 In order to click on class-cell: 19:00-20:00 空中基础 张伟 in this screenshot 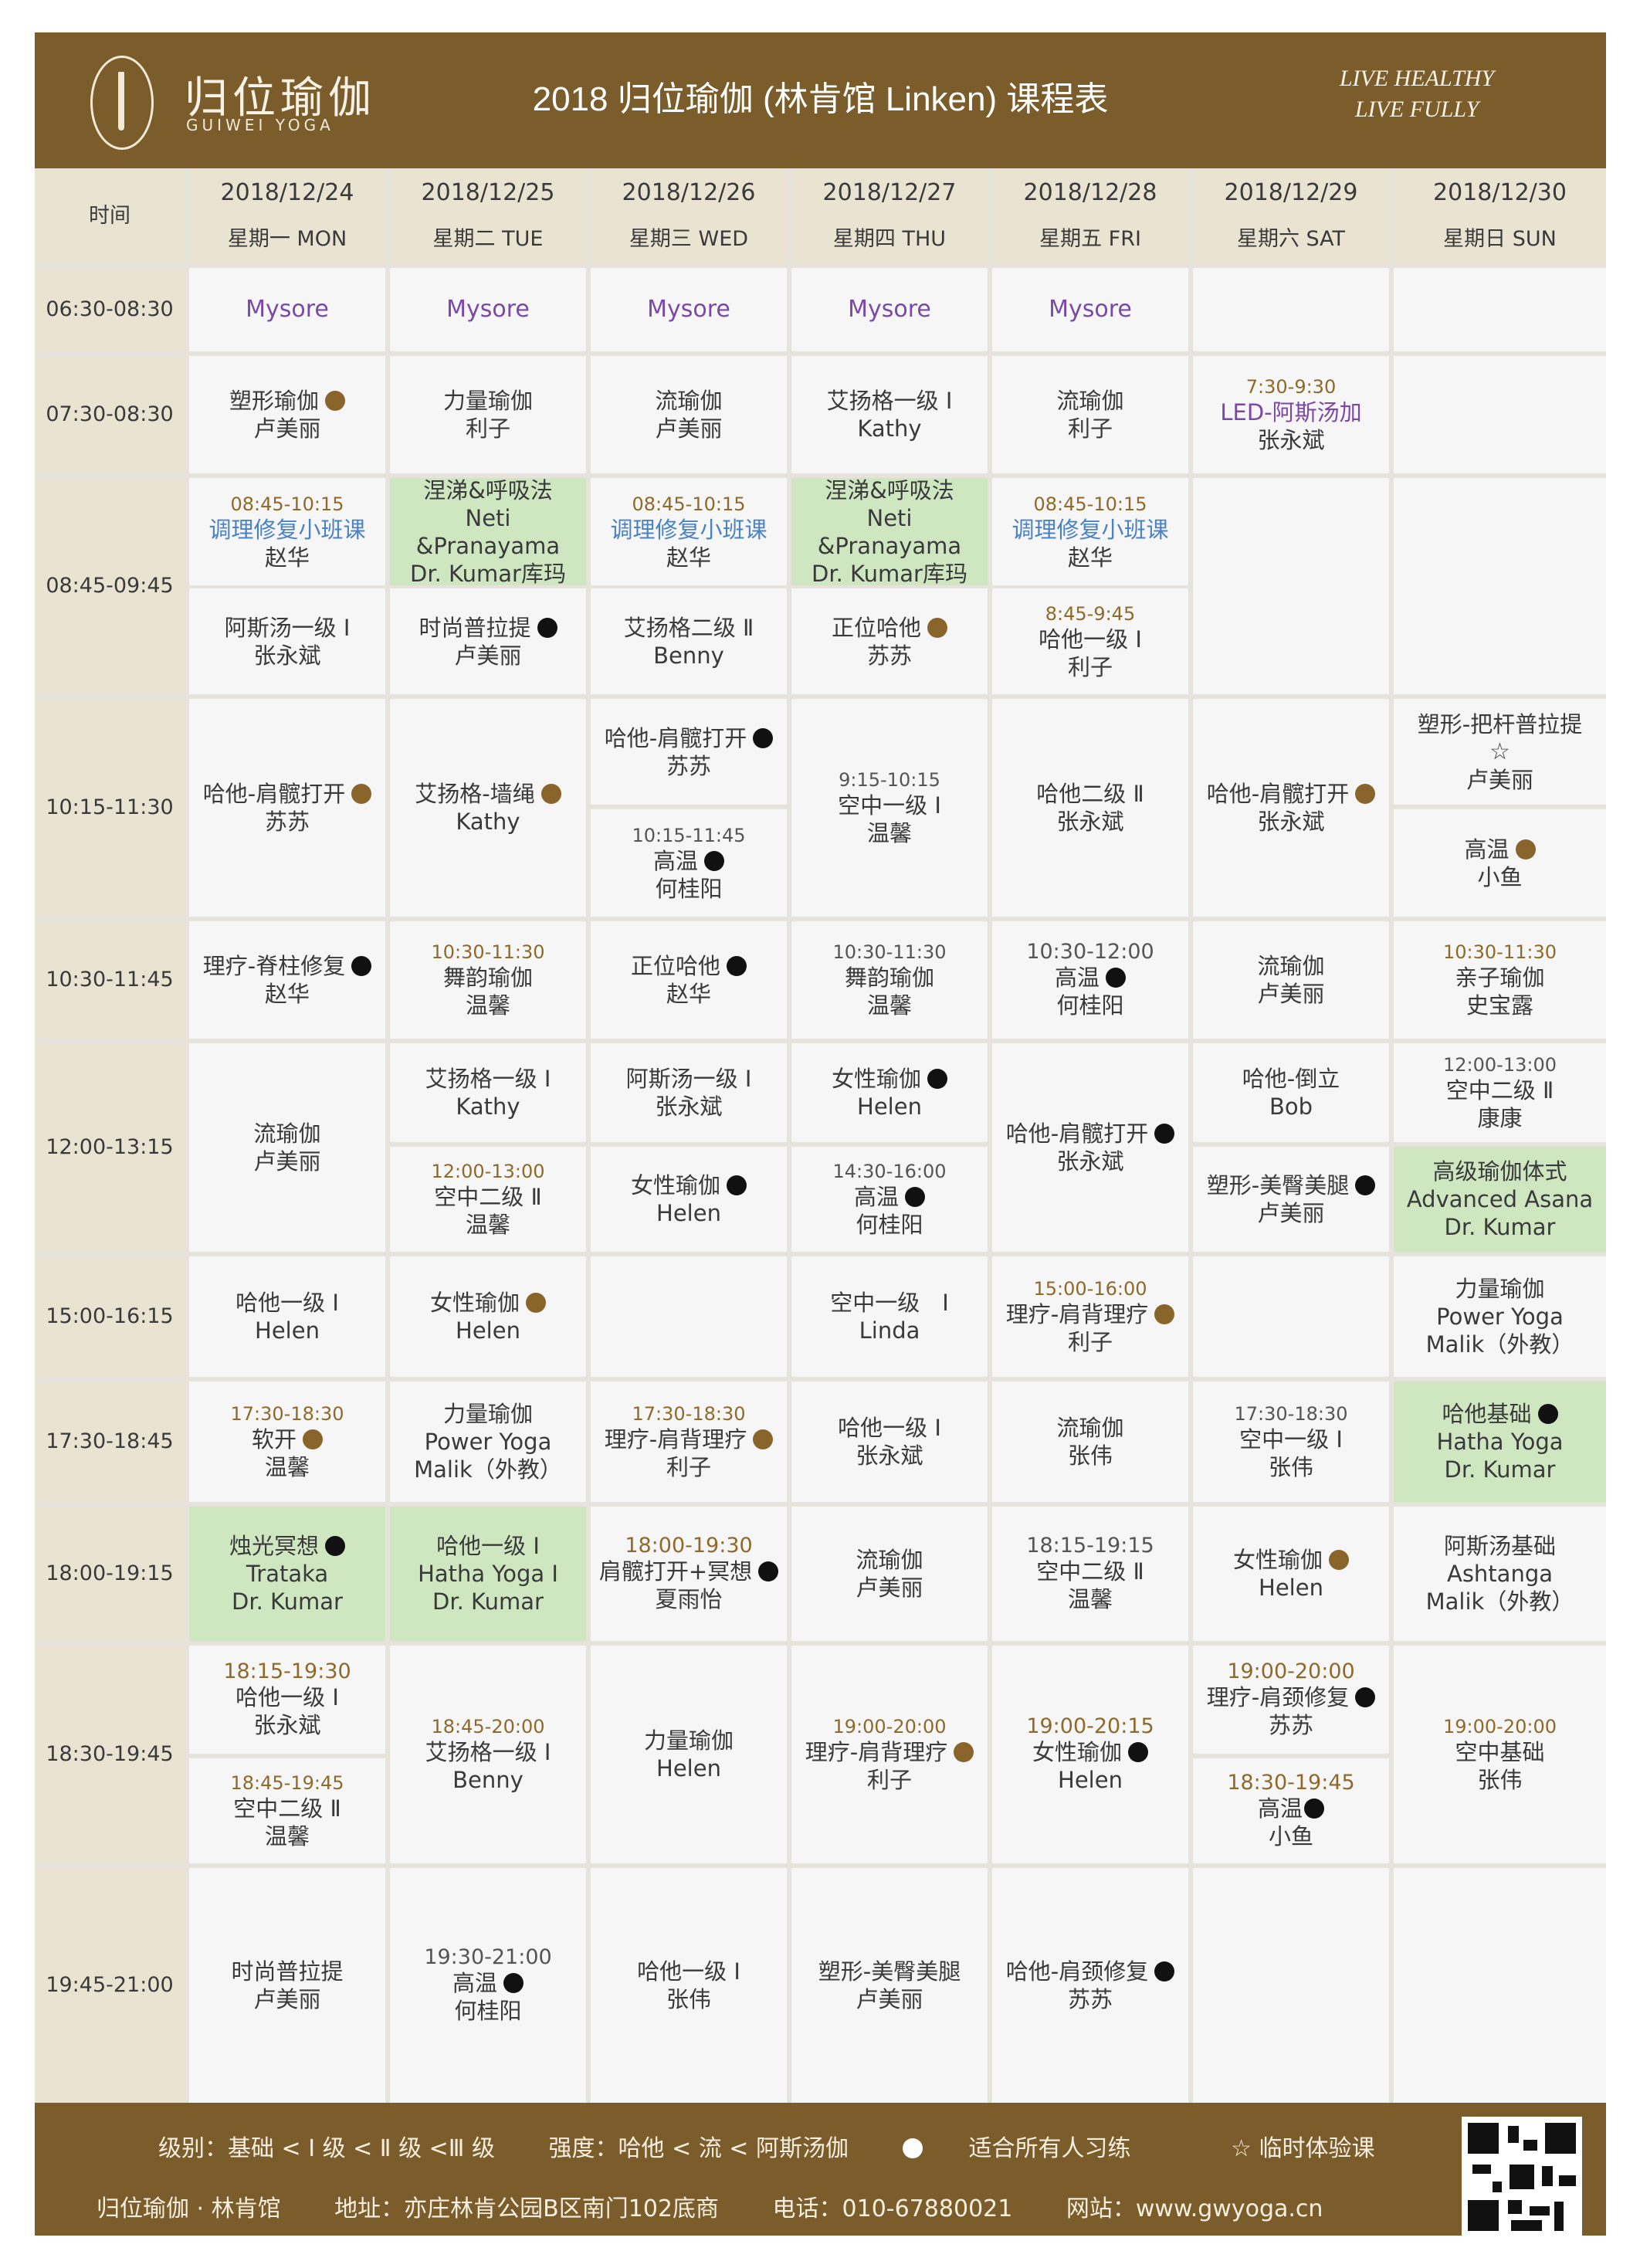, I will do `click(1500, 1754)`.